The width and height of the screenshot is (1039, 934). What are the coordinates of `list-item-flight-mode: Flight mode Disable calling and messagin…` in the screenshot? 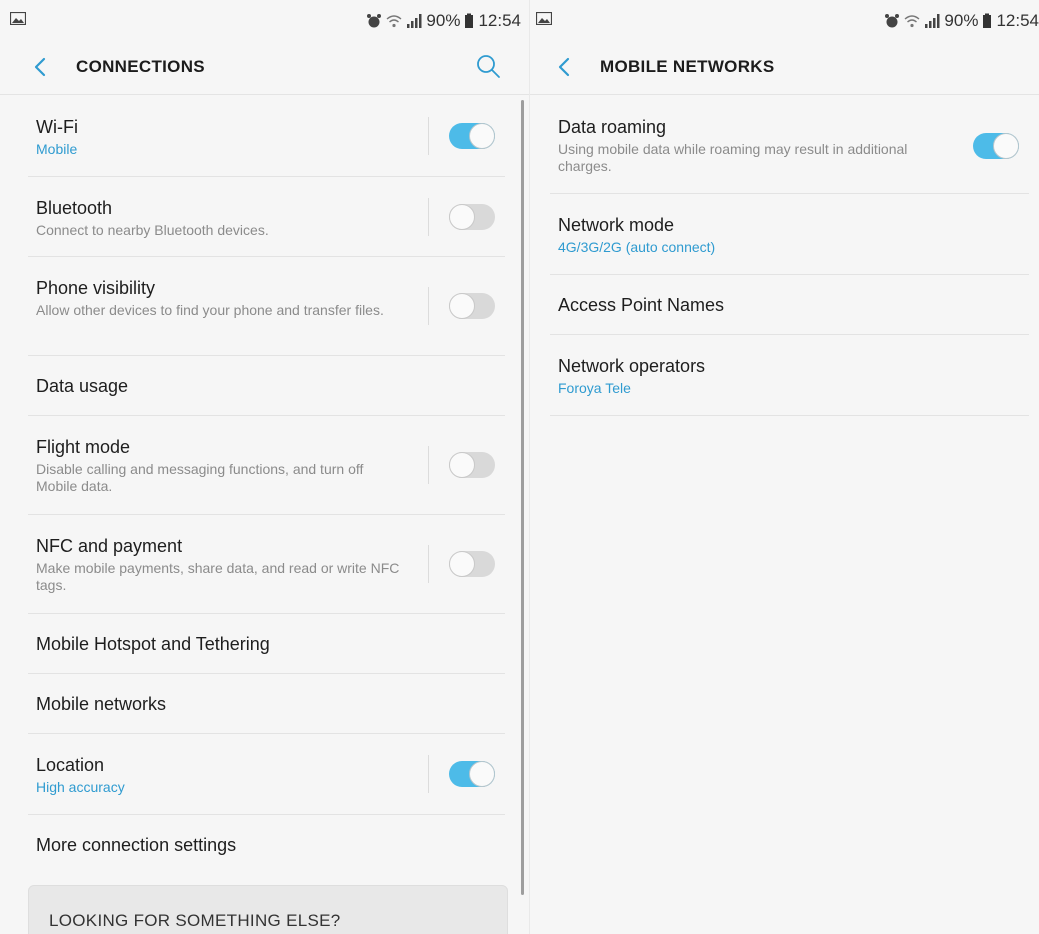 It's located at (266, 465).